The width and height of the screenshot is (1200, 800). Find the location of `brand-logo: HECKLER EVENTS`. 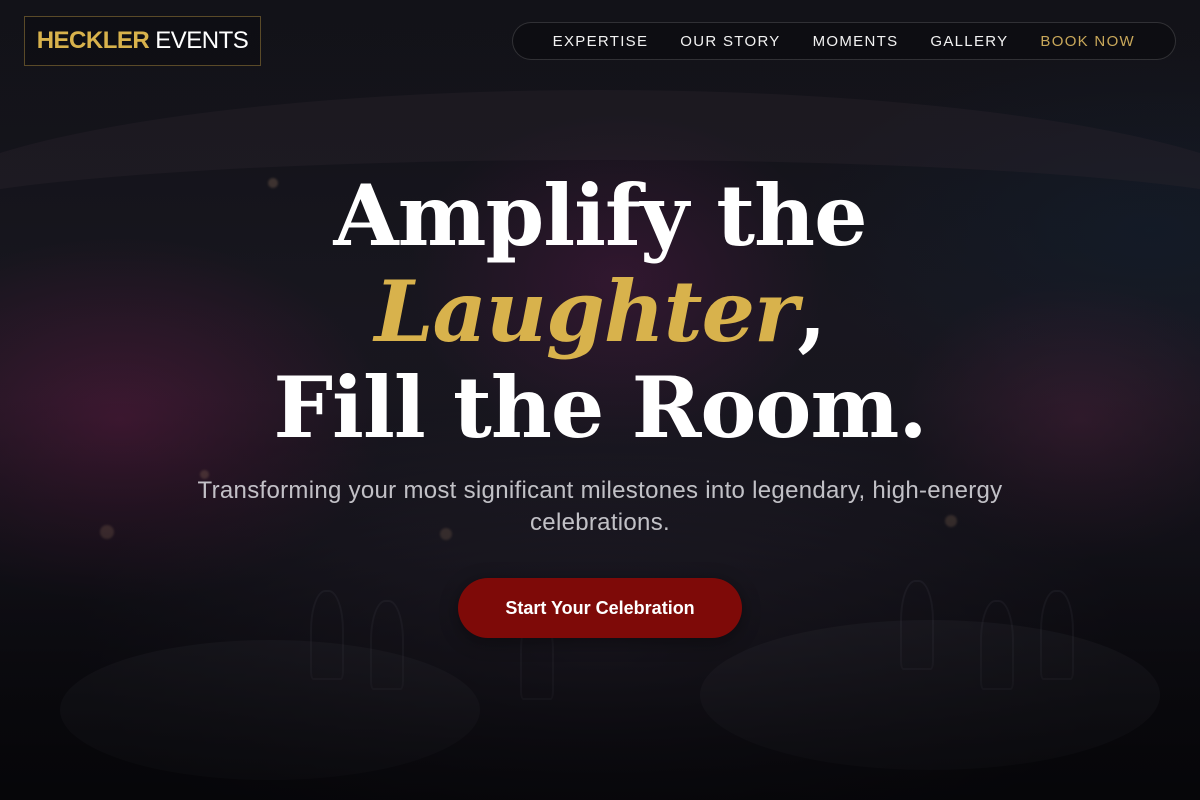

brand-logo: HECKLER EVENTS is located at coordinates (142, 41).